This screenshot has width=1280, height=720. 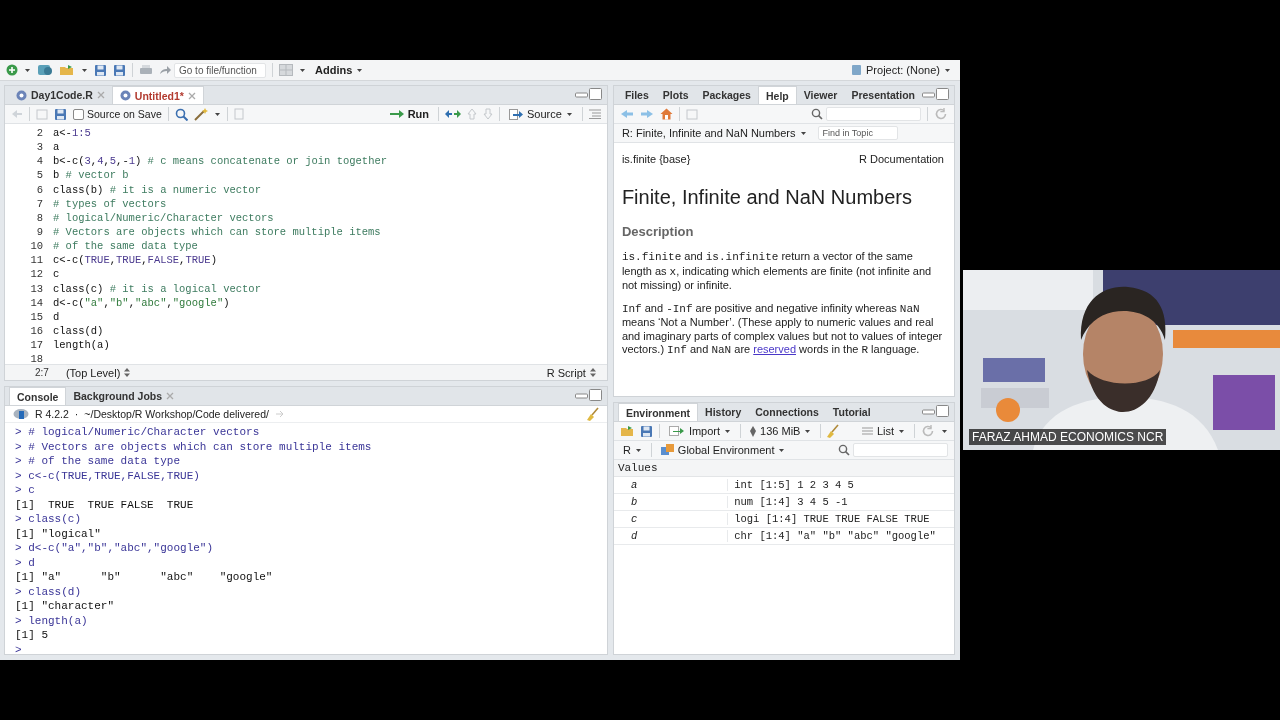 What do you see at coordinates (58, 533) in the screenshot?
I see `console-line: [1] "logical"` at bounding box center [58, 533].